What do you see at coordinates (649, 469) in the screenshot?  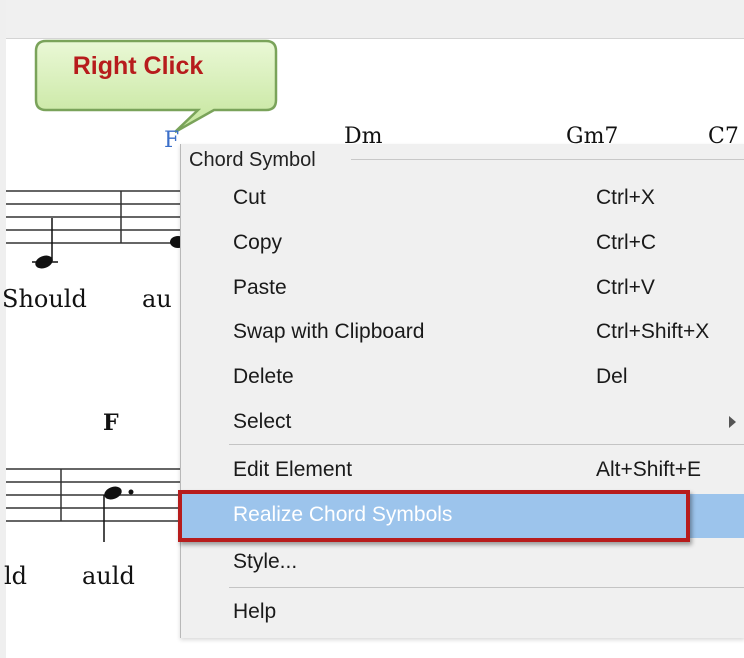 I see `menu-item-shortcut: Alt+Shift+E` at bounding box center [649, 469].